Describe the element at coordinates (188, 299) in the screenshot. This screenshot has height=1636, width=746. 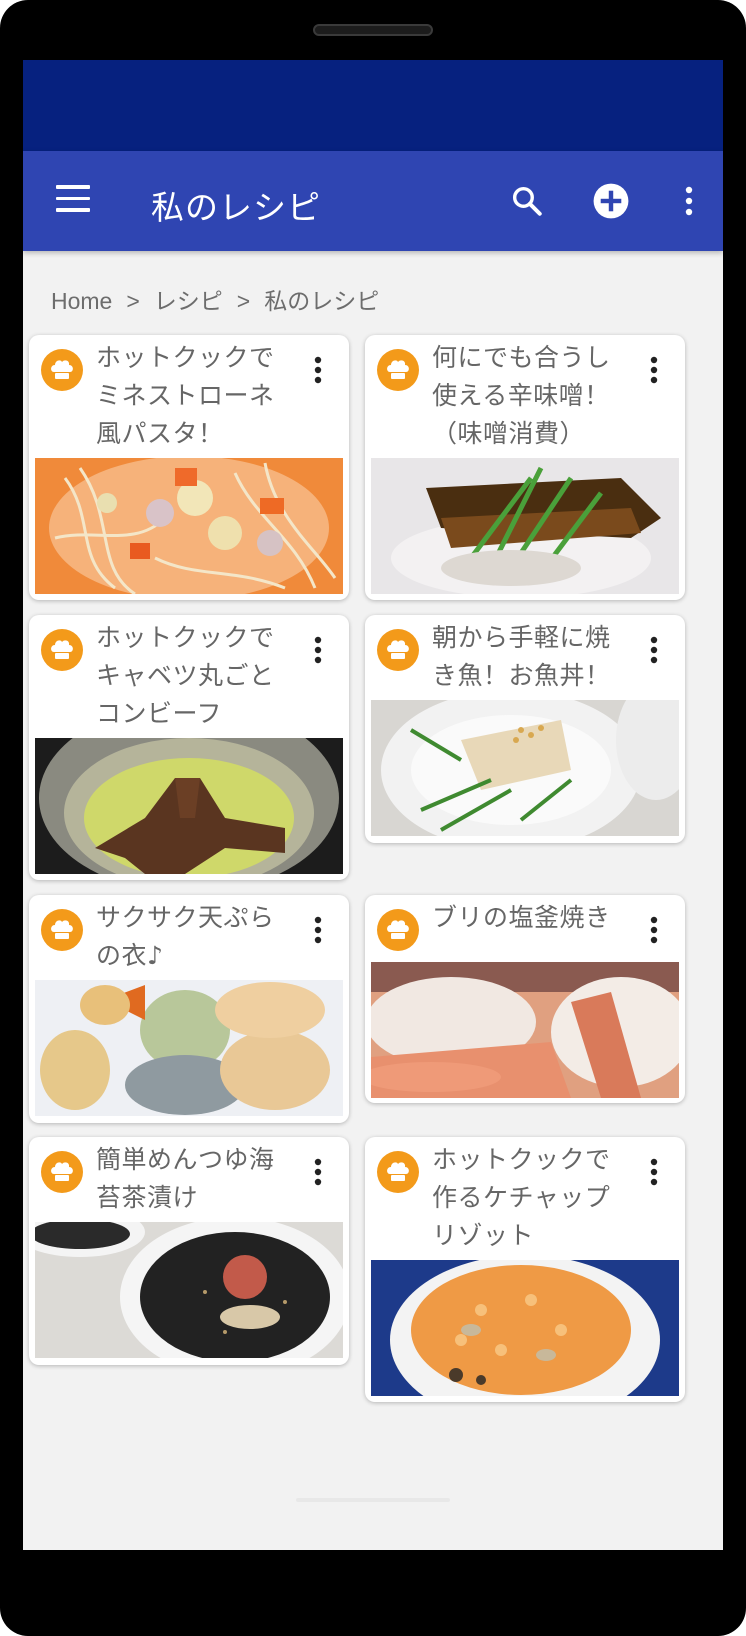
I see `breadcrumb-recipes: レシピ` at that location.